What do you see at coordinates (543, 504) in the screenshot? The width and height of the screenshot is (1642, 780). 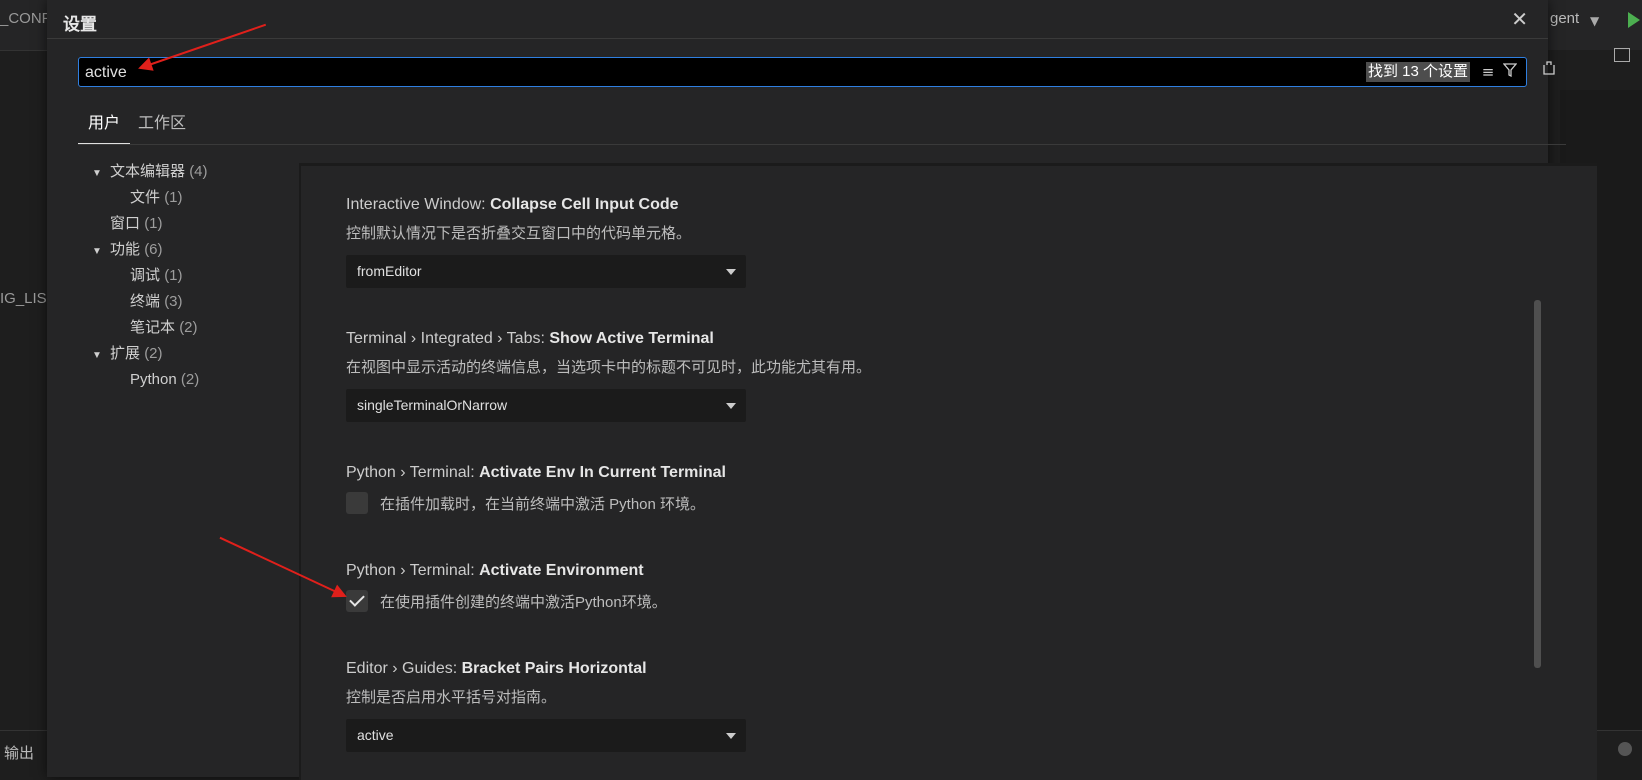 I see `checkbox-label: 在插件加载时，在当前终端中激活 Python 环境。` at bounding box center [543, 504].